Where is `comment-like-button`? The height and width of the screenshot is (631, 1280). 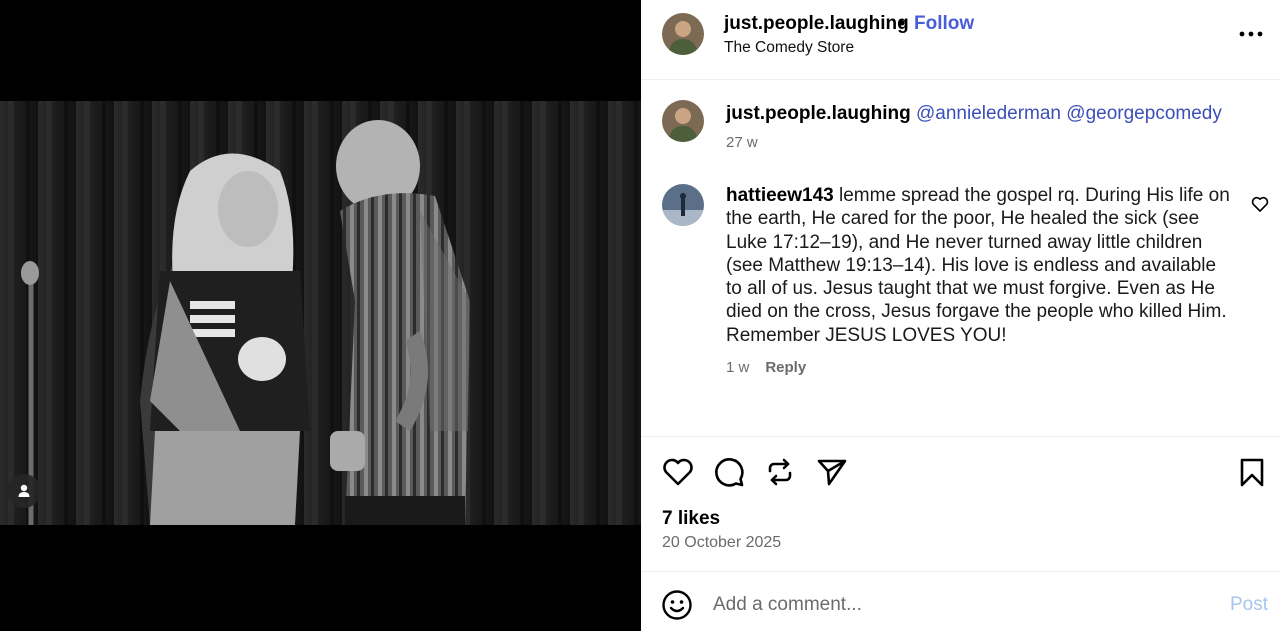 comment-like-button is located at coordinates (1260, 204).